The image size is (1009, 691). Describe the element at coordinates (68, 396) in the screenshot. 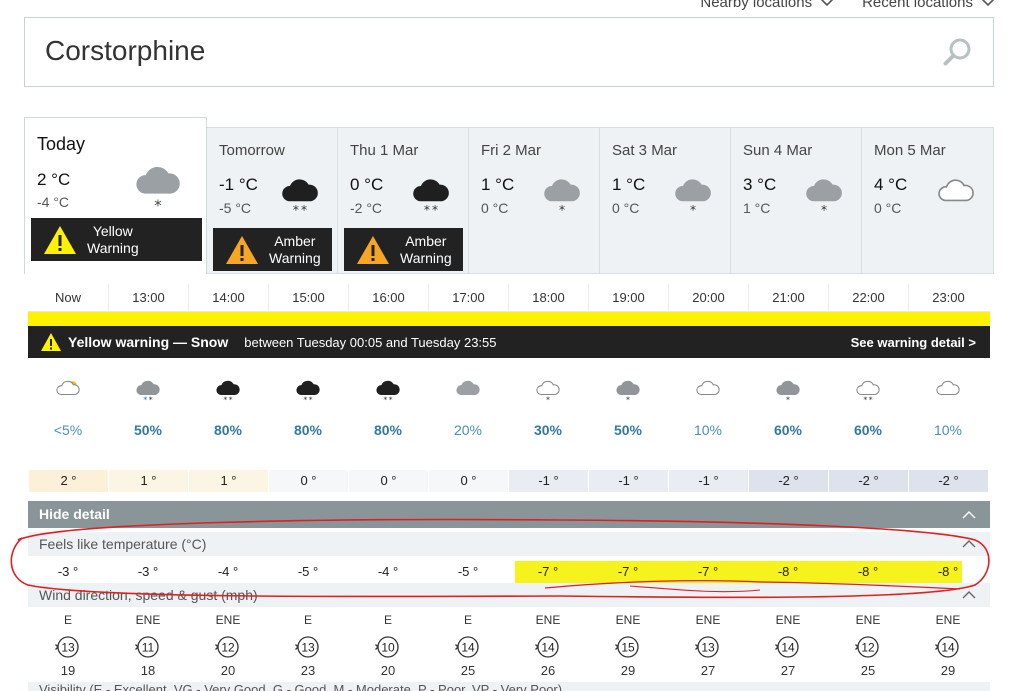

I see `hourly-icon-cell` at that location.